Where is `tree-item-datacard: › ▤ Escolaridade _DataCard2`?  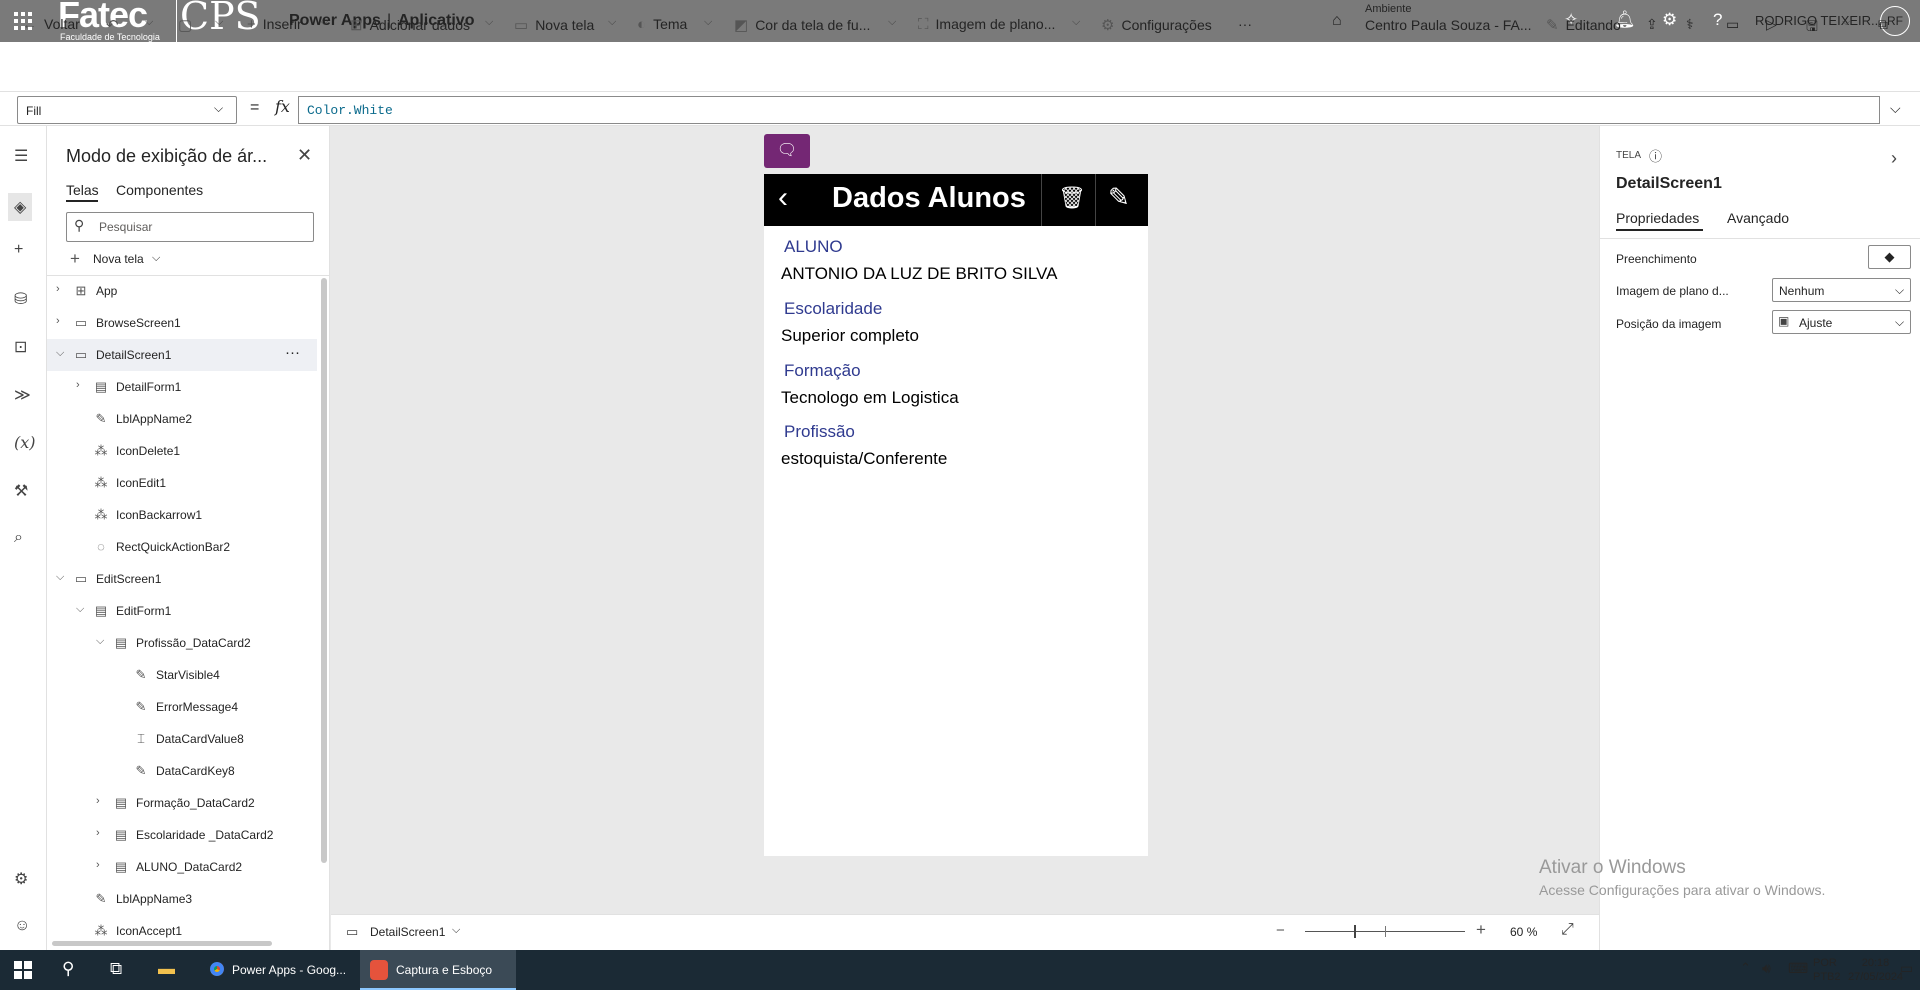
tree-item-datacard: › ▤ Escolaridade _DataCard2 is located at coordinates (182, 835).